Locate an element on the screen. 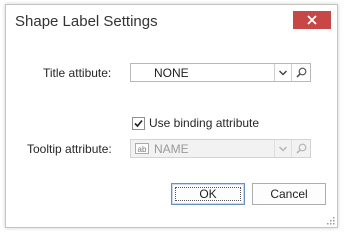  title-attribute-label: Title attibute: is located at coordinates (77, 73).